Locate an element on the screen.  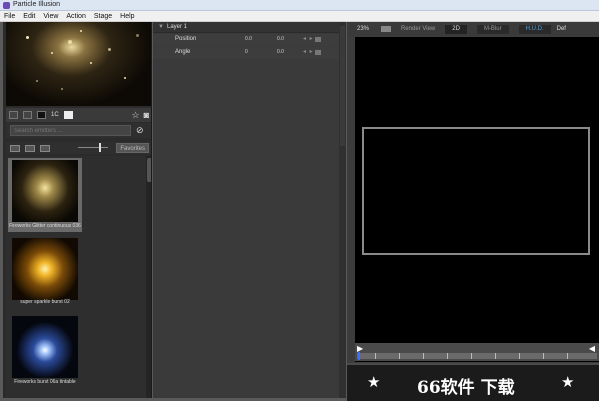
black-background-button is located at coordinates (41, 115).